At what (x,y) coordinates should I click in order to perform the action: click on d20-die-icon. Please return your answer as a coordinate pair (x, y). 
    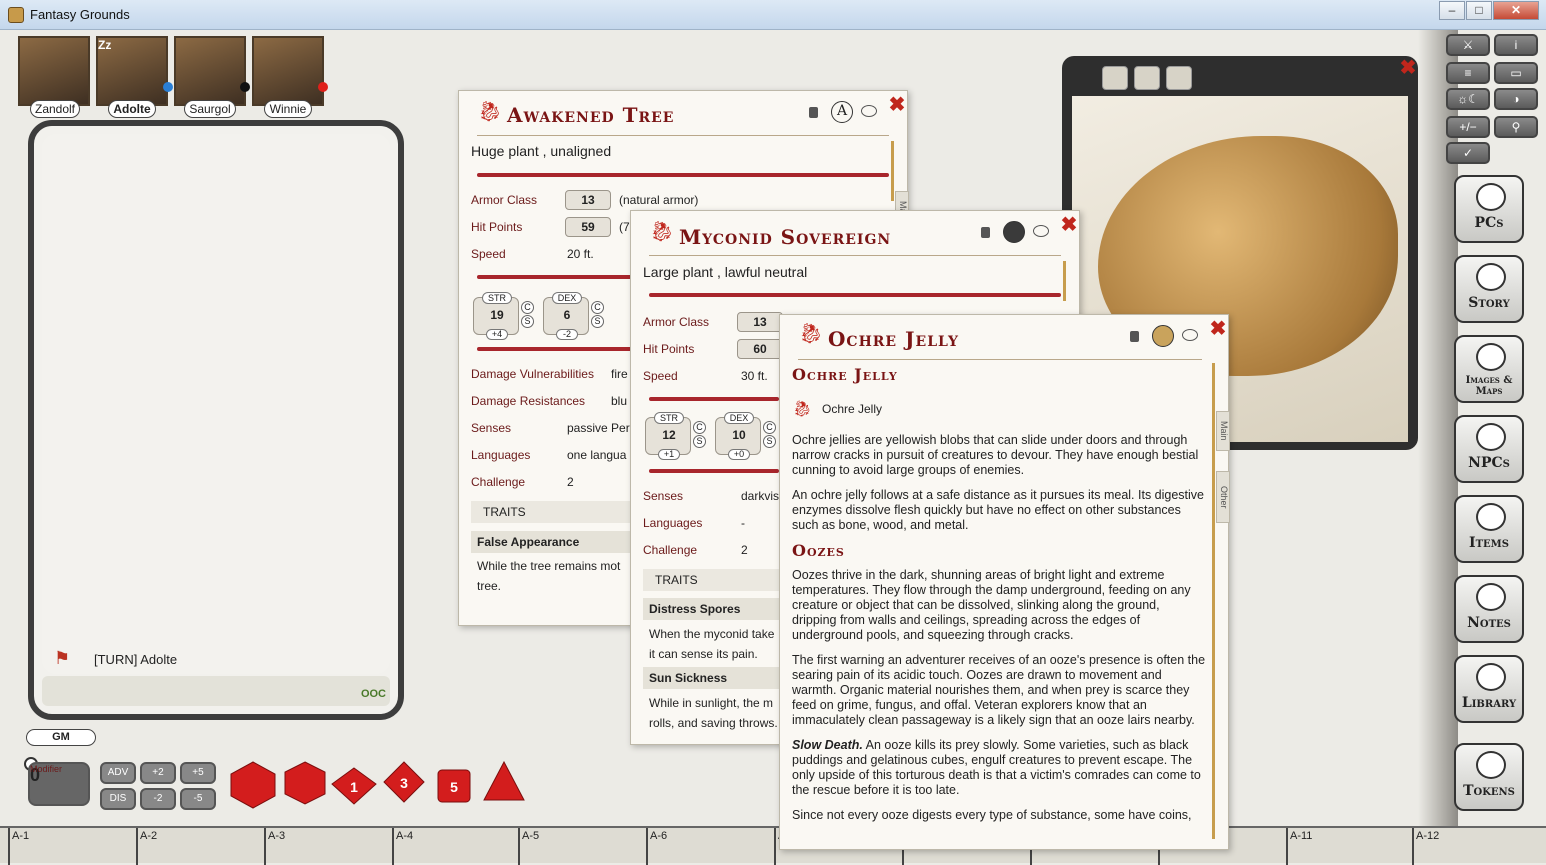
    Looking at the image, I should click on (253, 785).